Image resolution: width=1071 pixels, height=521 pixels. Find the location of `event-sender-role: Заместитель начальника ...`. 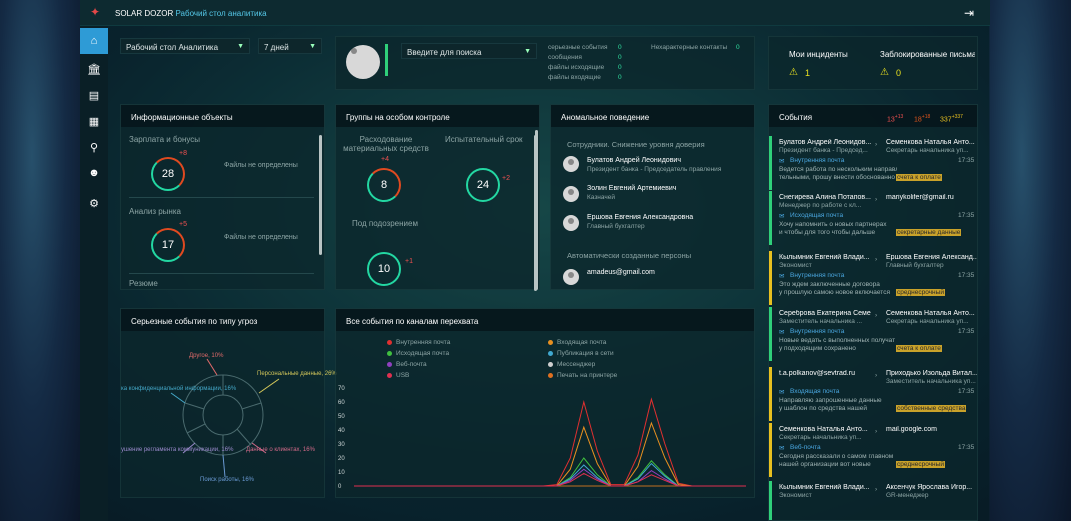

event-sender-role: Заместитель начальника ... is located at coordinates (821, 321).